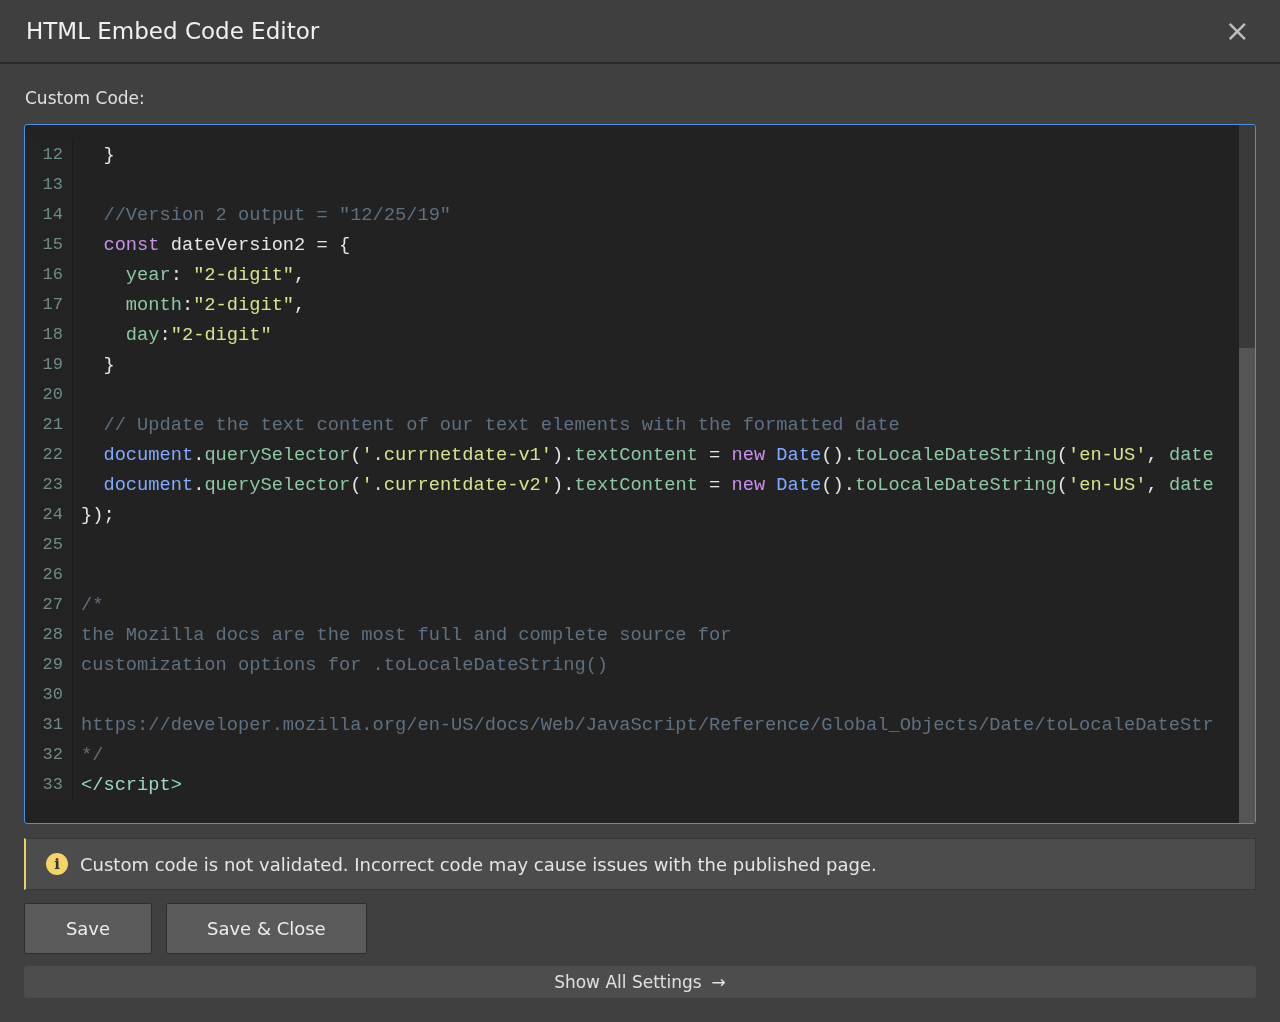 Image resolution: width=1280 pixels, height=1022 pixels. What do you see at coordinates (226, 245) in the screenshot?
I see `code-line: const dateVersion2 = {` at bounding box center [226, 245].